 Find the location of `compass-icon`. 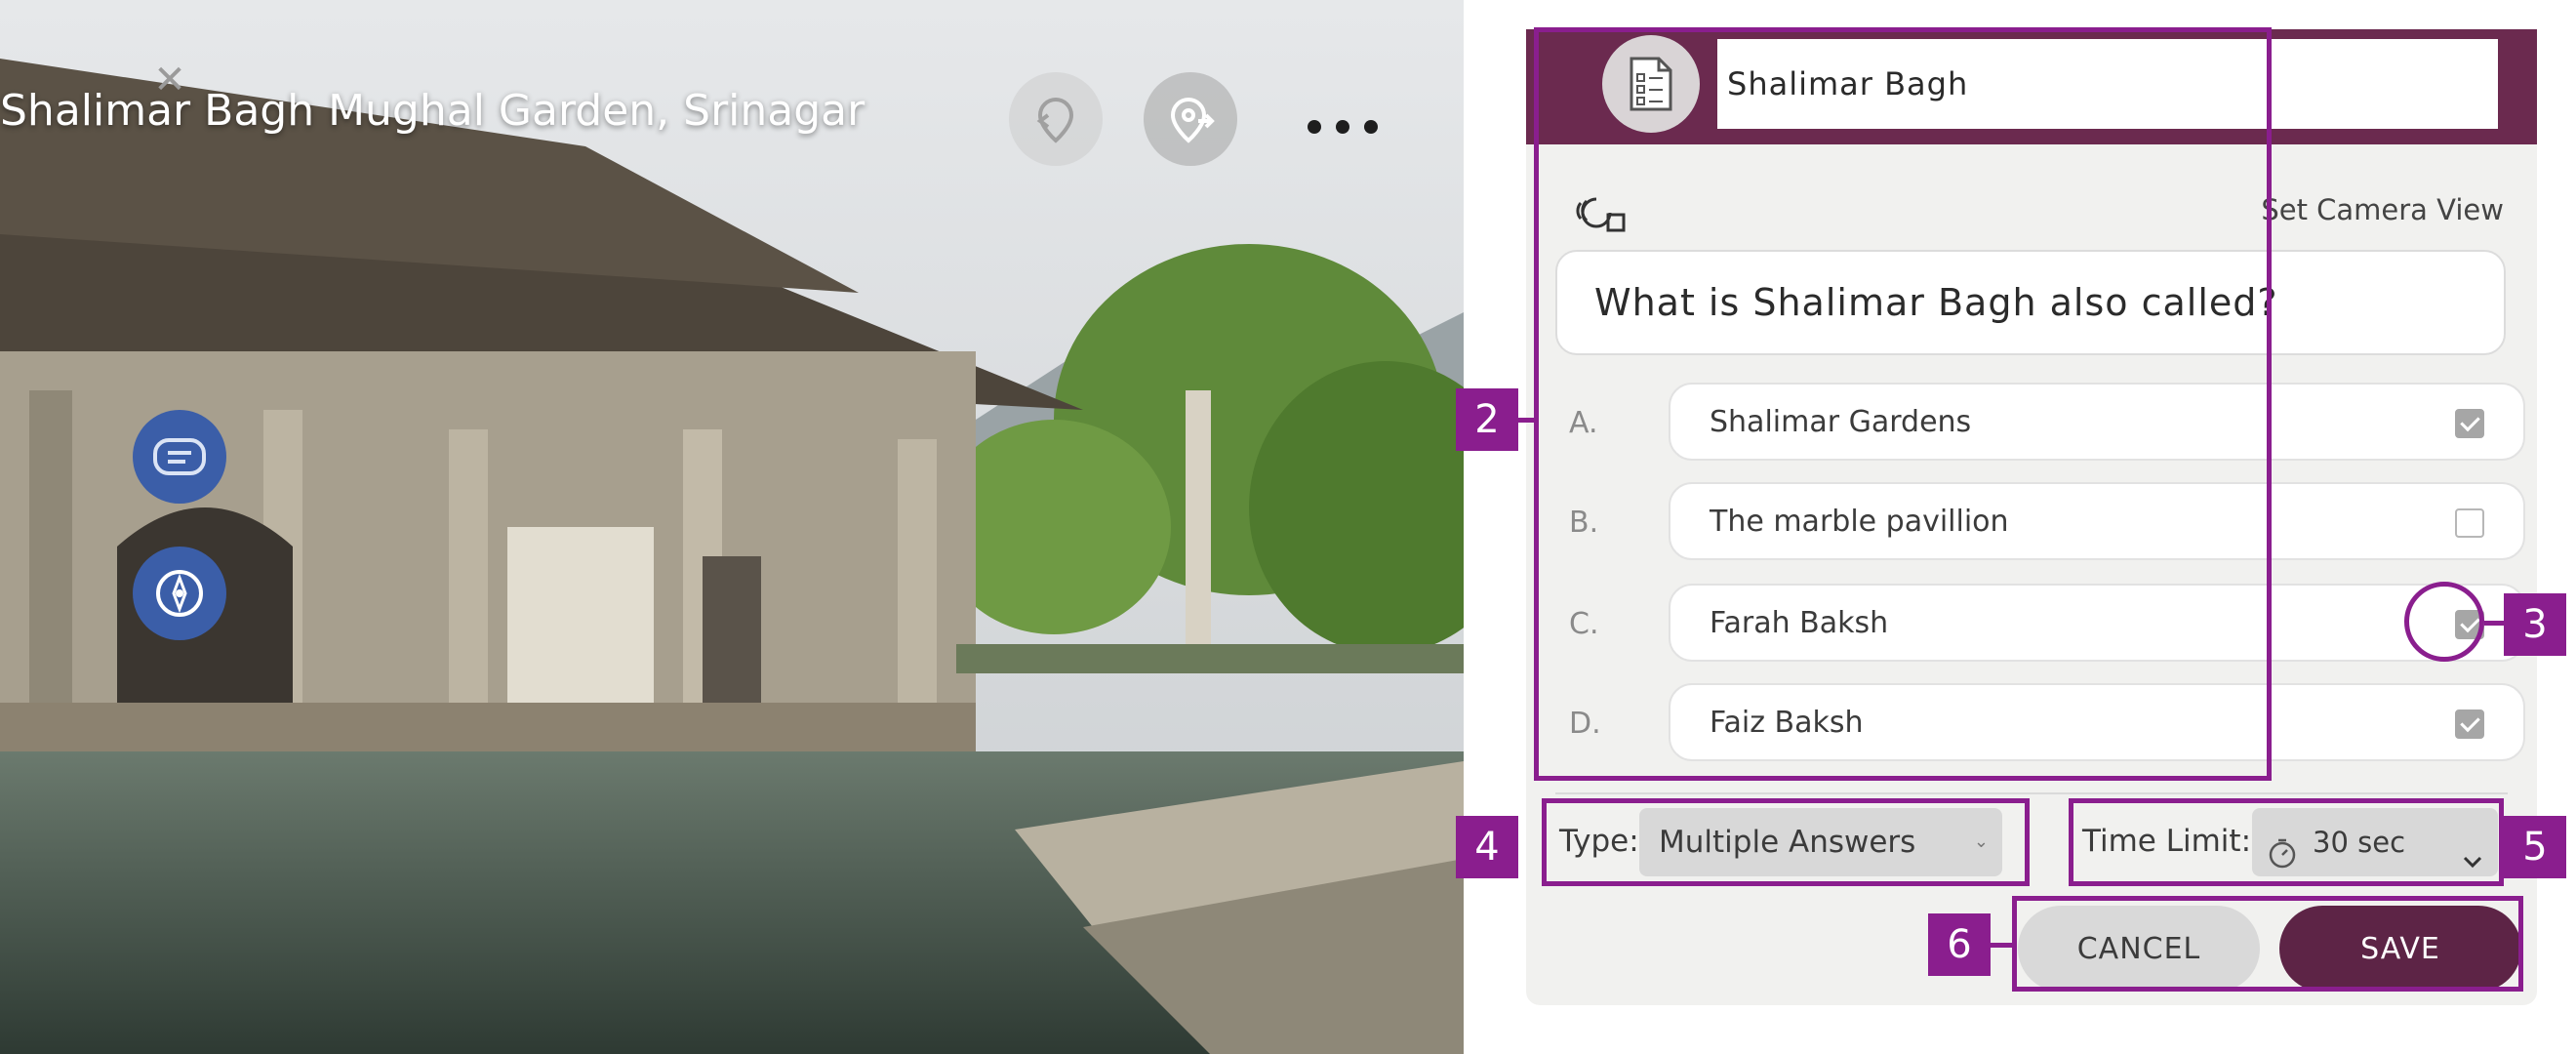

compass-icon is located at coordinates (179, 593).